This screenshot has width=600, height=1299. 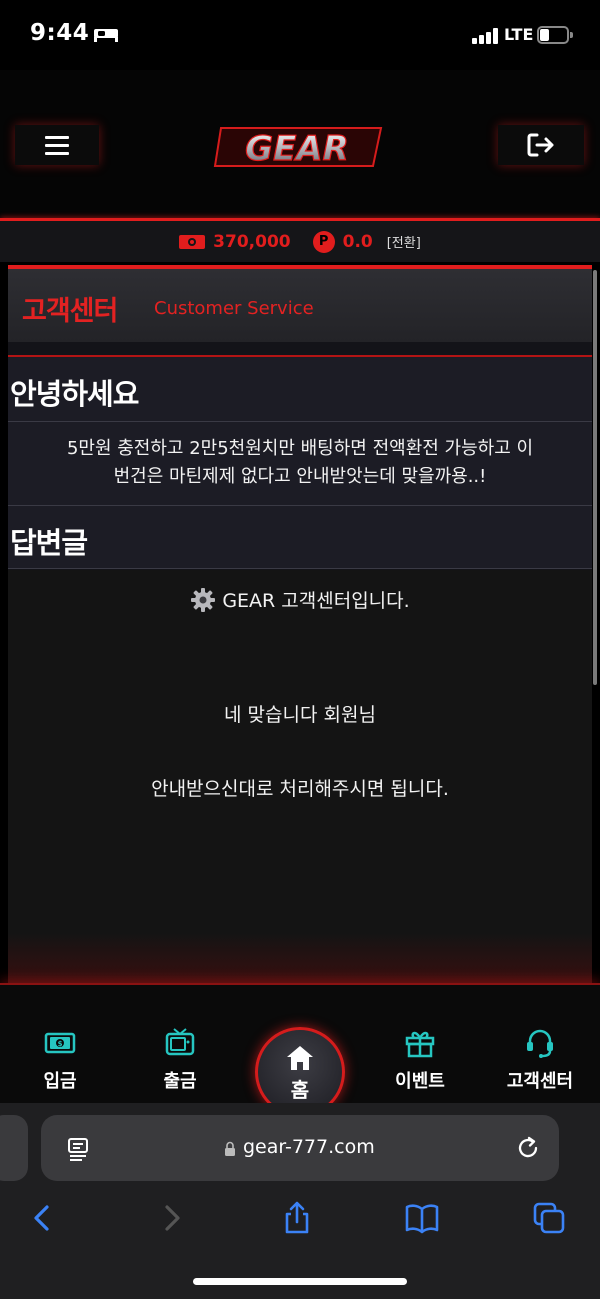 I want to click on nav-label: 이벤트, so click(x=420, y=1081).